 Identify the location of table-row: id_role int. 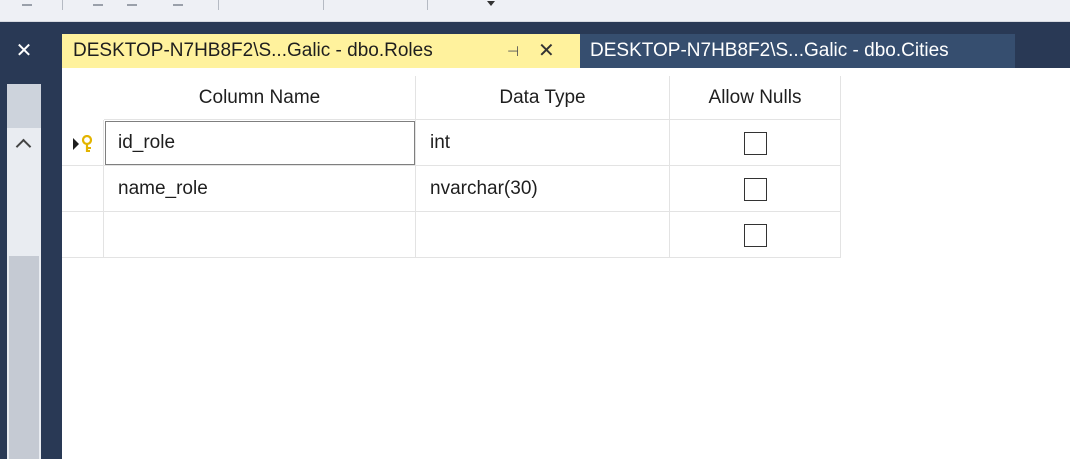
(451, 143).